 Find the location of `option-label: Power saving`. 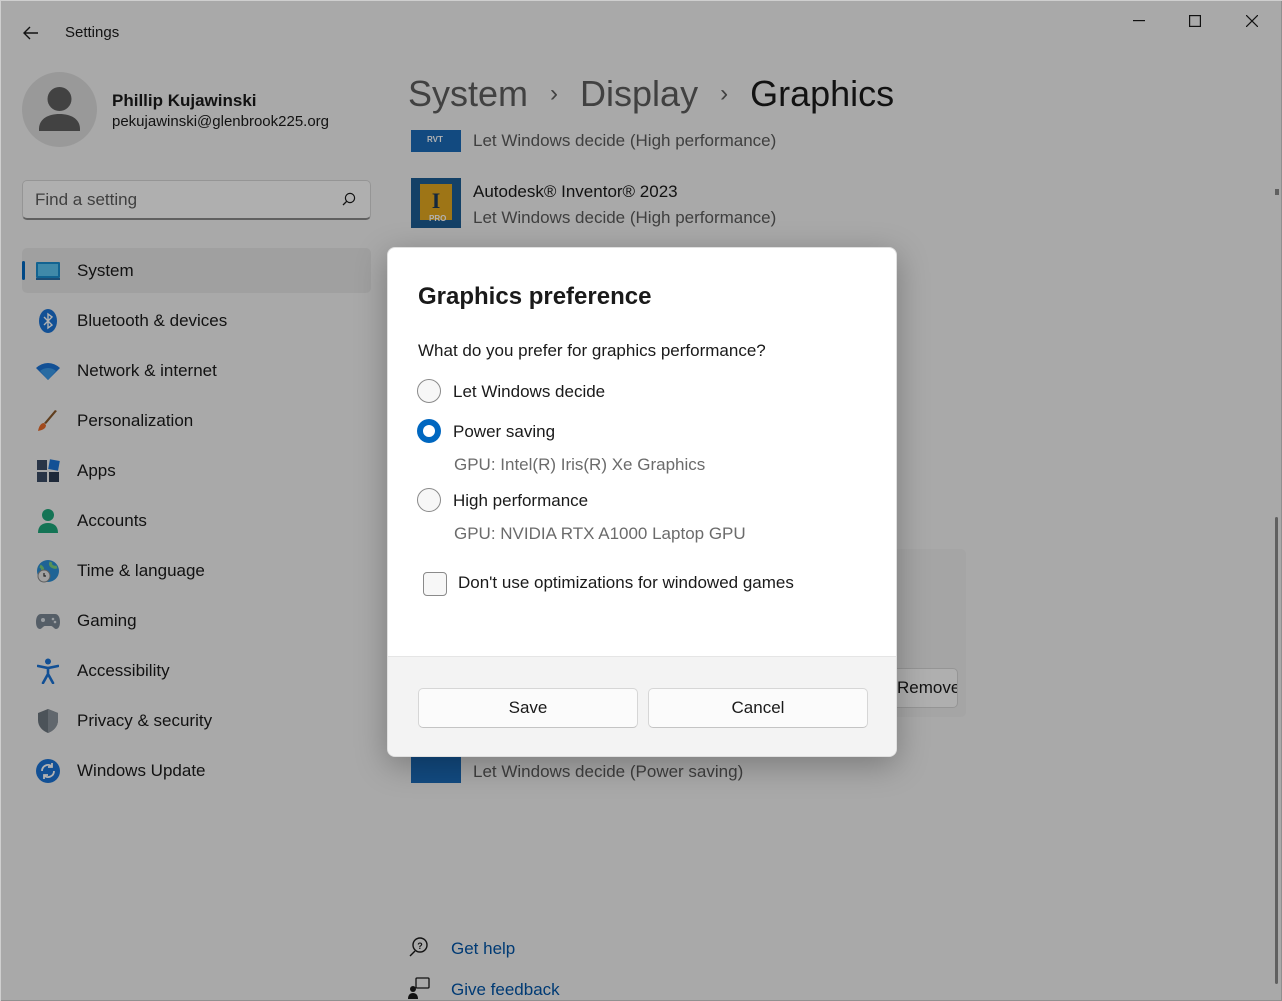

option-label: Power saving is located at coordinates (504, 432).